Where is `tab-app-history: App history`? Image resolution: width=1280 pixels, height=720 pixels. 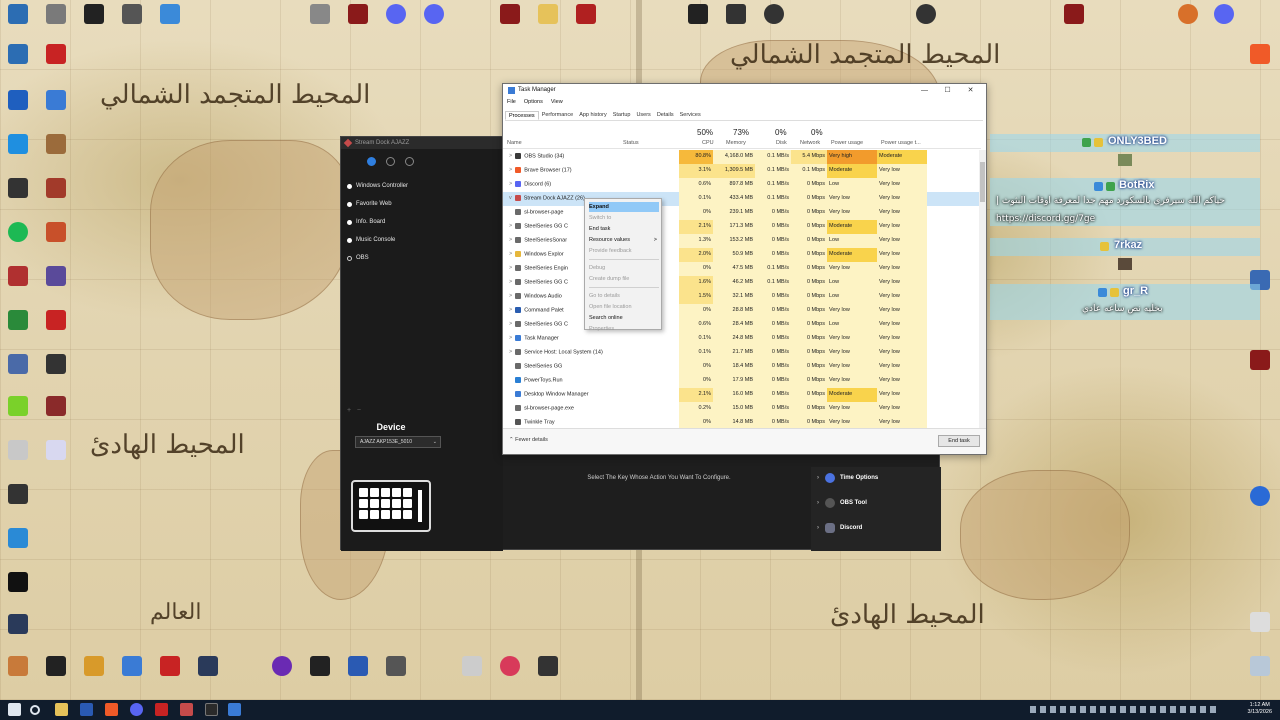
tab-app-history: App history is located at coordinates (593, 115).